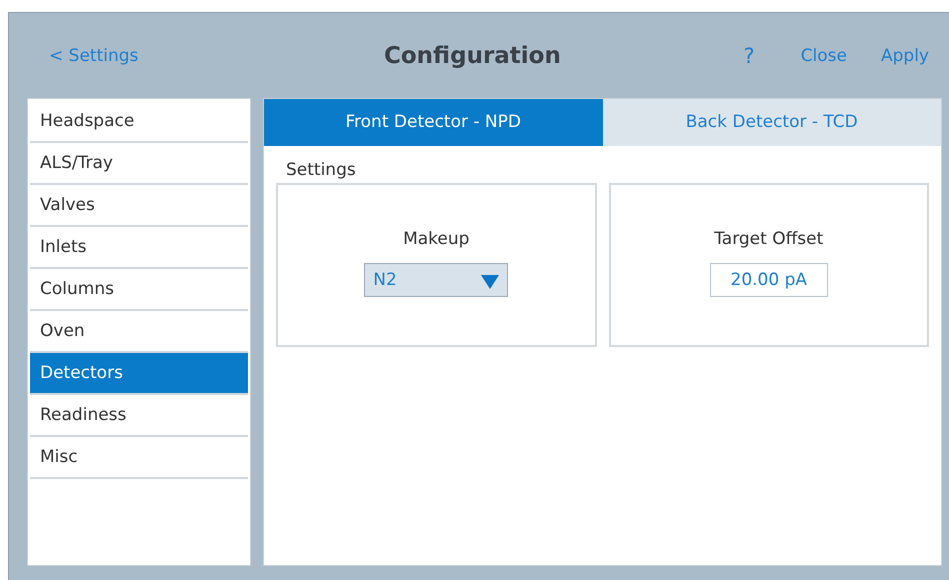 The width and height of the screenshot is (949, 580). I want to click on sidebar-item: Columns, so click(139, 290).